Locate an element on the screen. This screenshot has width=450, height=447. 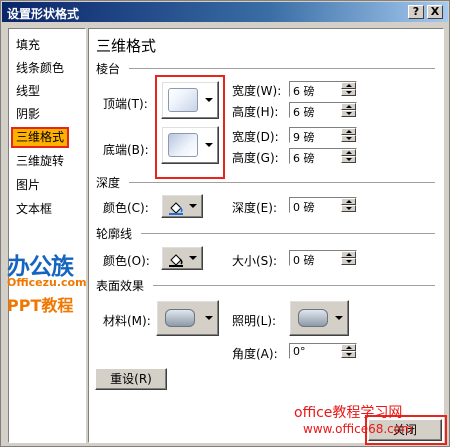
top-width-label: 宽度(W): is located at coordinates (257, 91).